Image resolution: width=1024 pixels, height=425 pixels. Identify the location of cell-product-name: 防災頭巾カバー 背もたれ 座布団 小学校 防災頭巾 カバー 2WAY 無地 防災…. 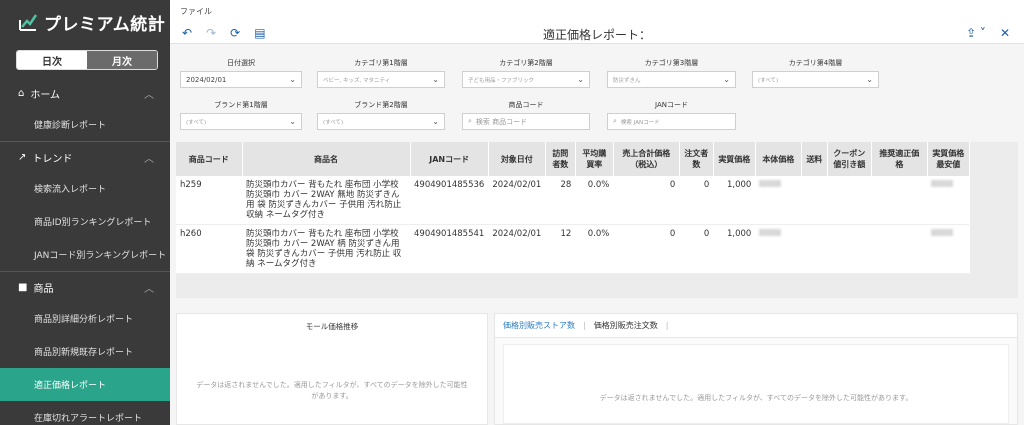
(326, 200).